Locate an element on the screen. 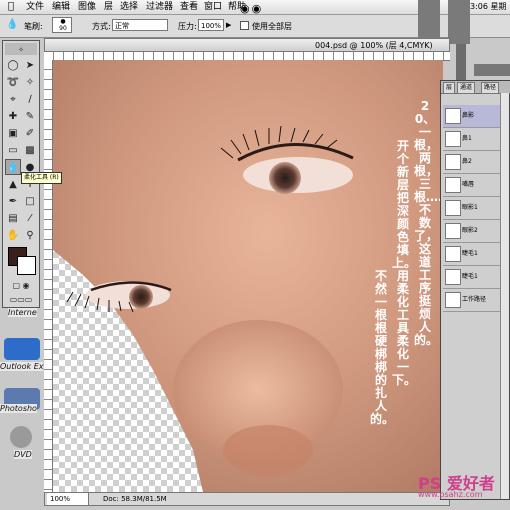 The image size is (510, 510). brush-icon: ✎ is located at coordinates (30, 116).